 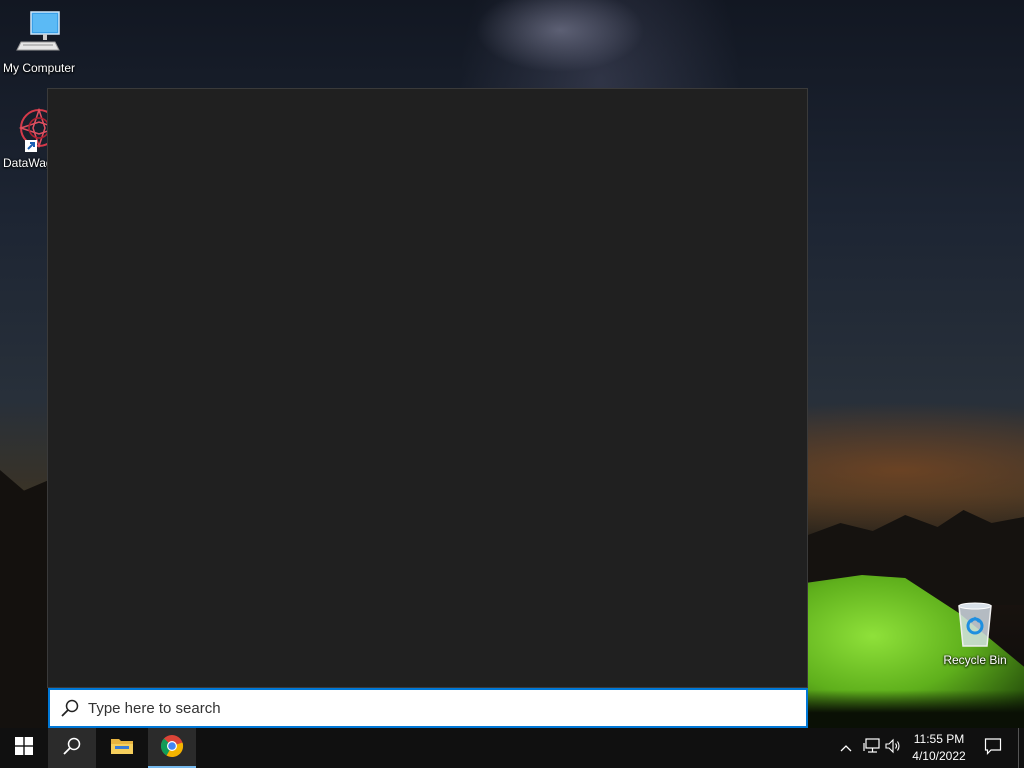 I want to click on notification-icon, so click(x=993, y=748).